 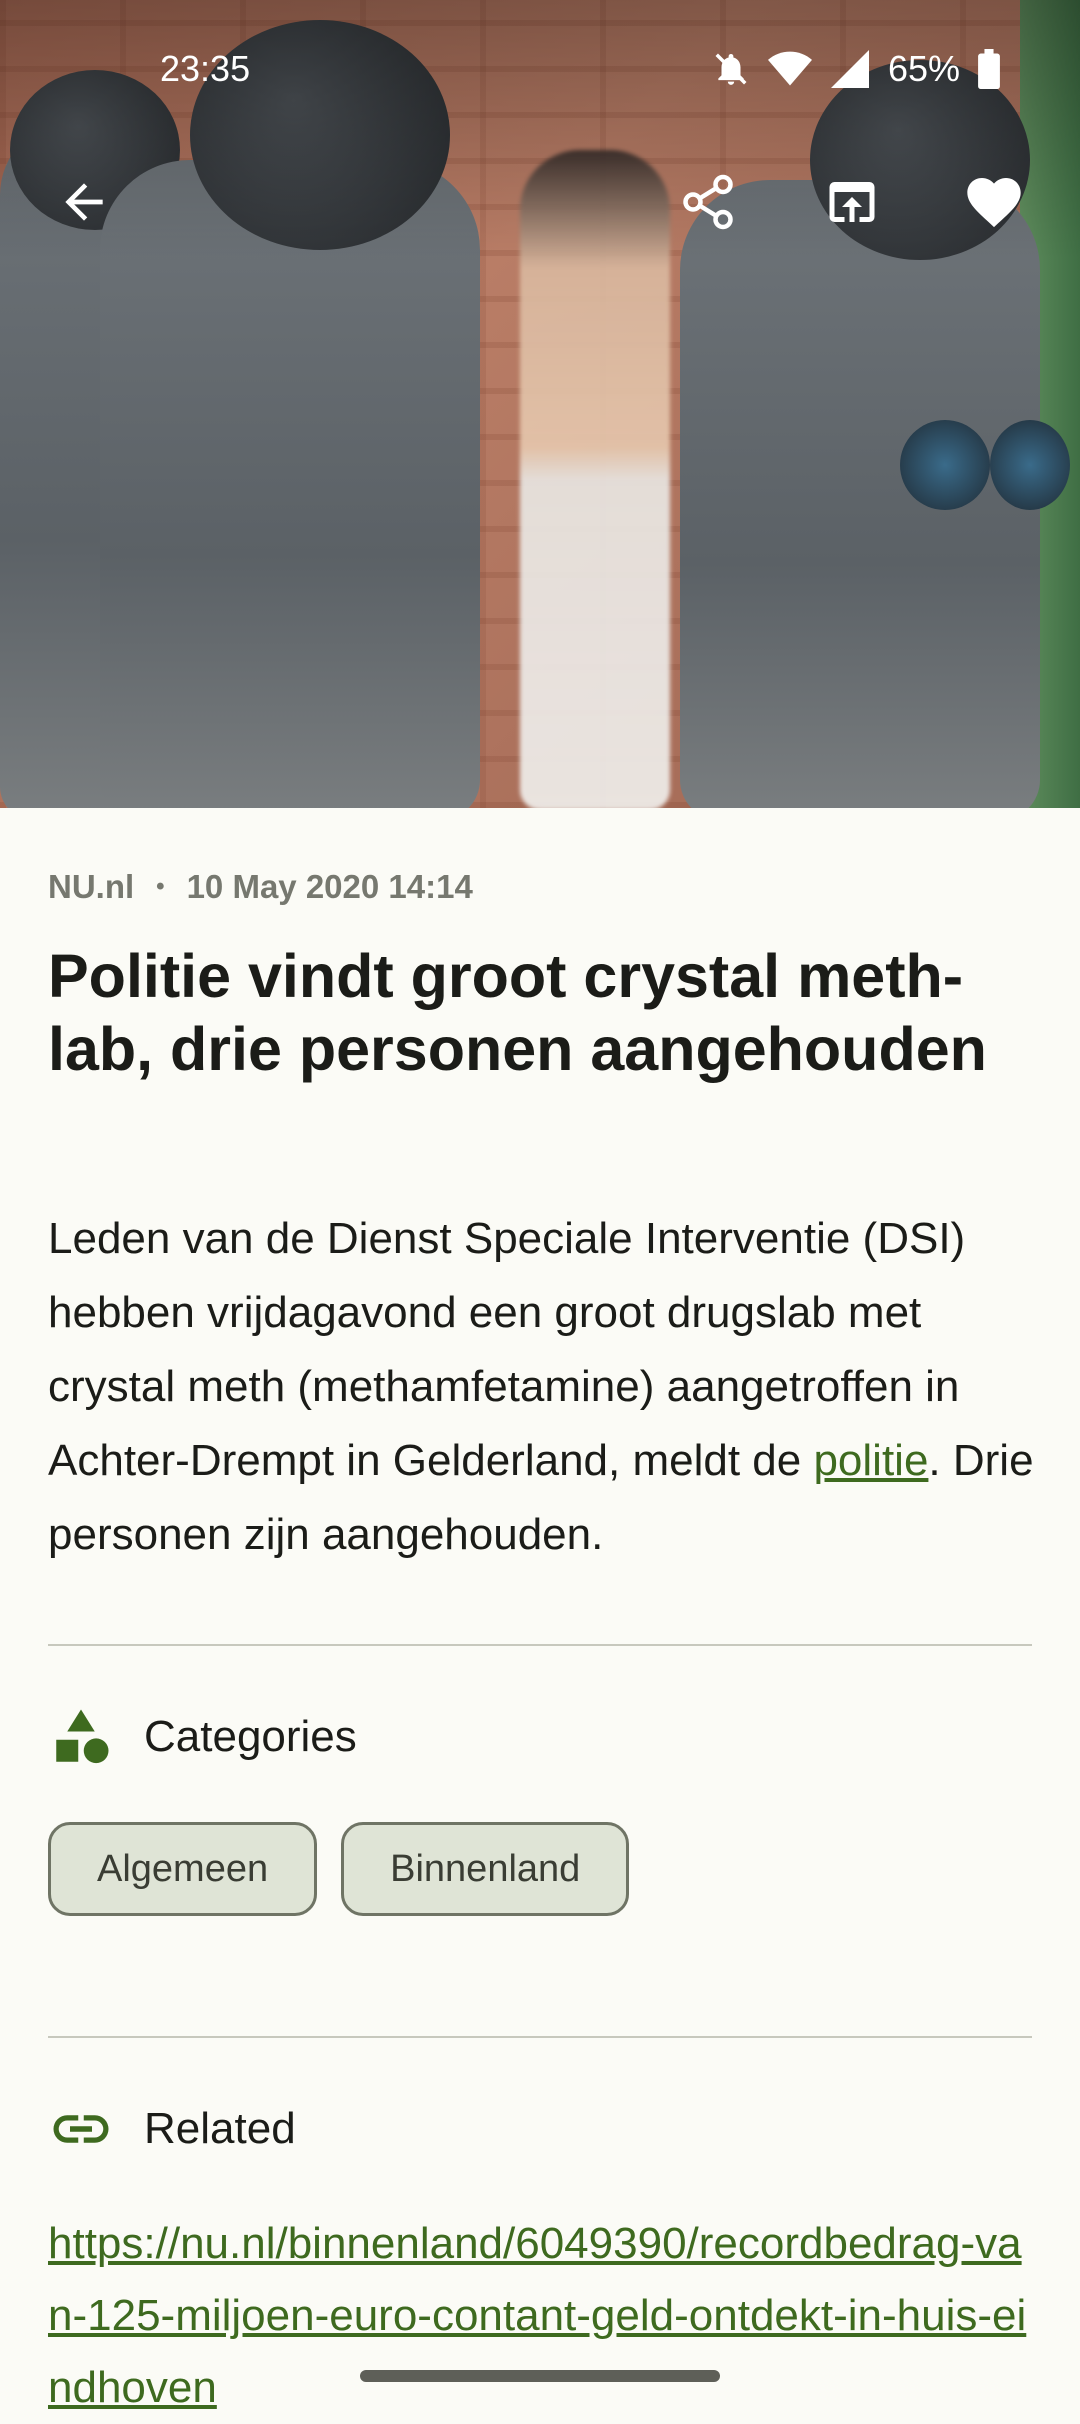 I want to click on hero-equipment, so click(x=945, y=465).